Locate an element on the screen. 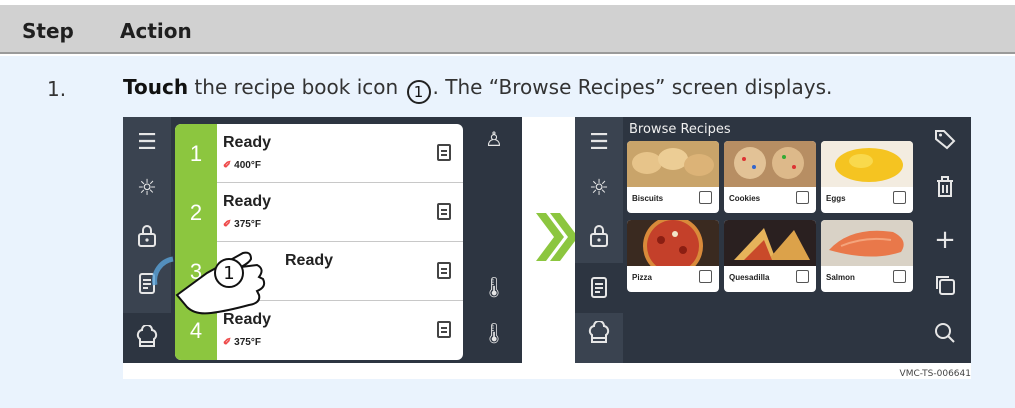 The image size is (1015, 408). recipe-name: Cookies is located at coordinates (745, 198).